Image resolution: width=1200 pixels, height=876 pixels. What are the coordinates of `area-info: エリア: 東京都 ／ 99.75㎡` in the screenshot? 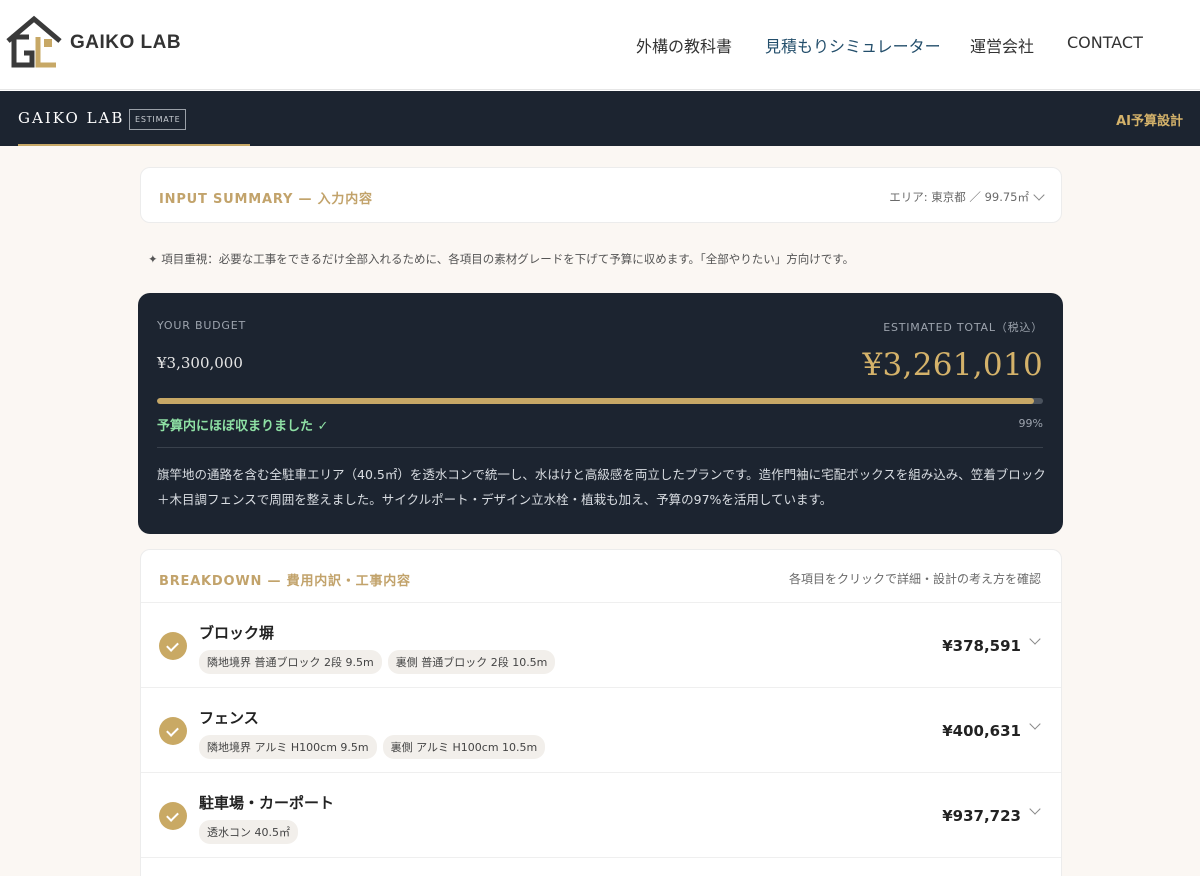 It's located at (959, 197).